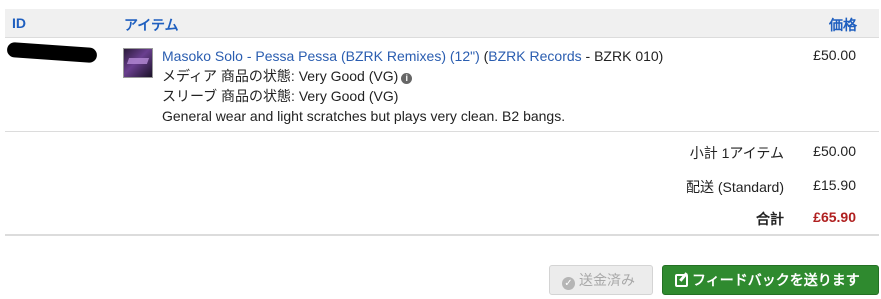  I want to click on total-label: 合計, so click(770, 219).